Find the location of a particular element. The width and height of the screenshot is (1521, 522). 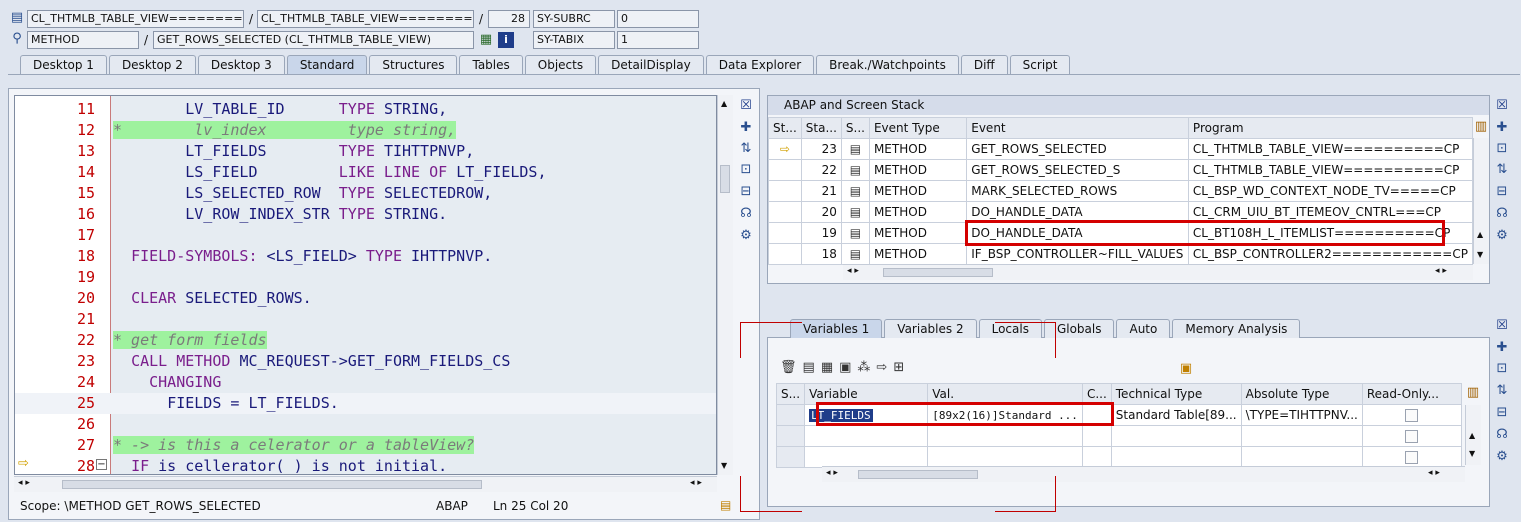

vartab-variables-1: Variables 1 is located at coordinates (836, 328).